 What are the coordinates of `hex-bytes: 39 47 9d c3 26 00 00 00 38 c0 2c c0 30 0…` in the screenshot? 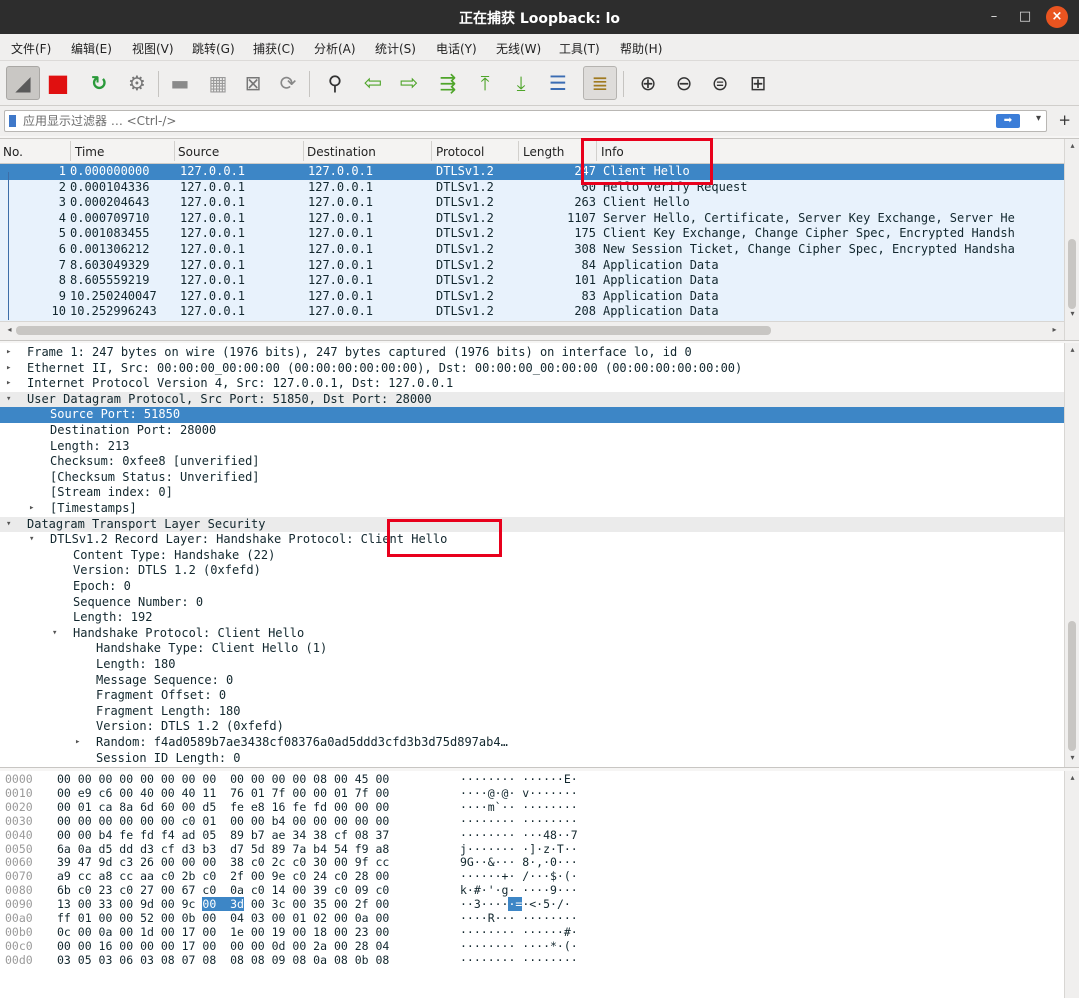 It's located at (223, 862).